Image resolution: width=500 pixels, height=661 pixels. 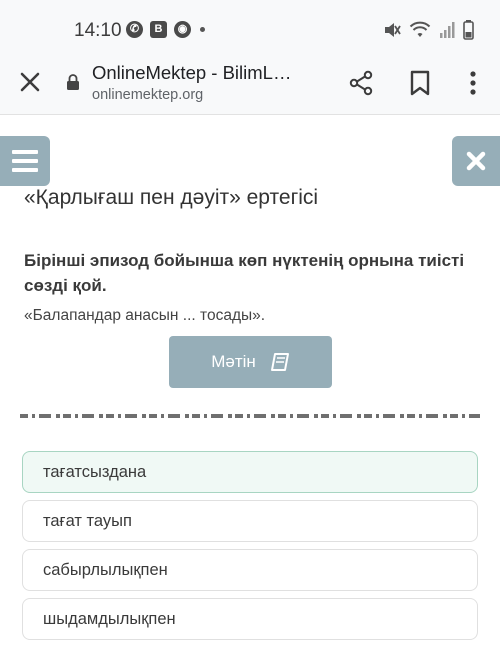 I want to click on notification-dot, so click(x=202, y=29).